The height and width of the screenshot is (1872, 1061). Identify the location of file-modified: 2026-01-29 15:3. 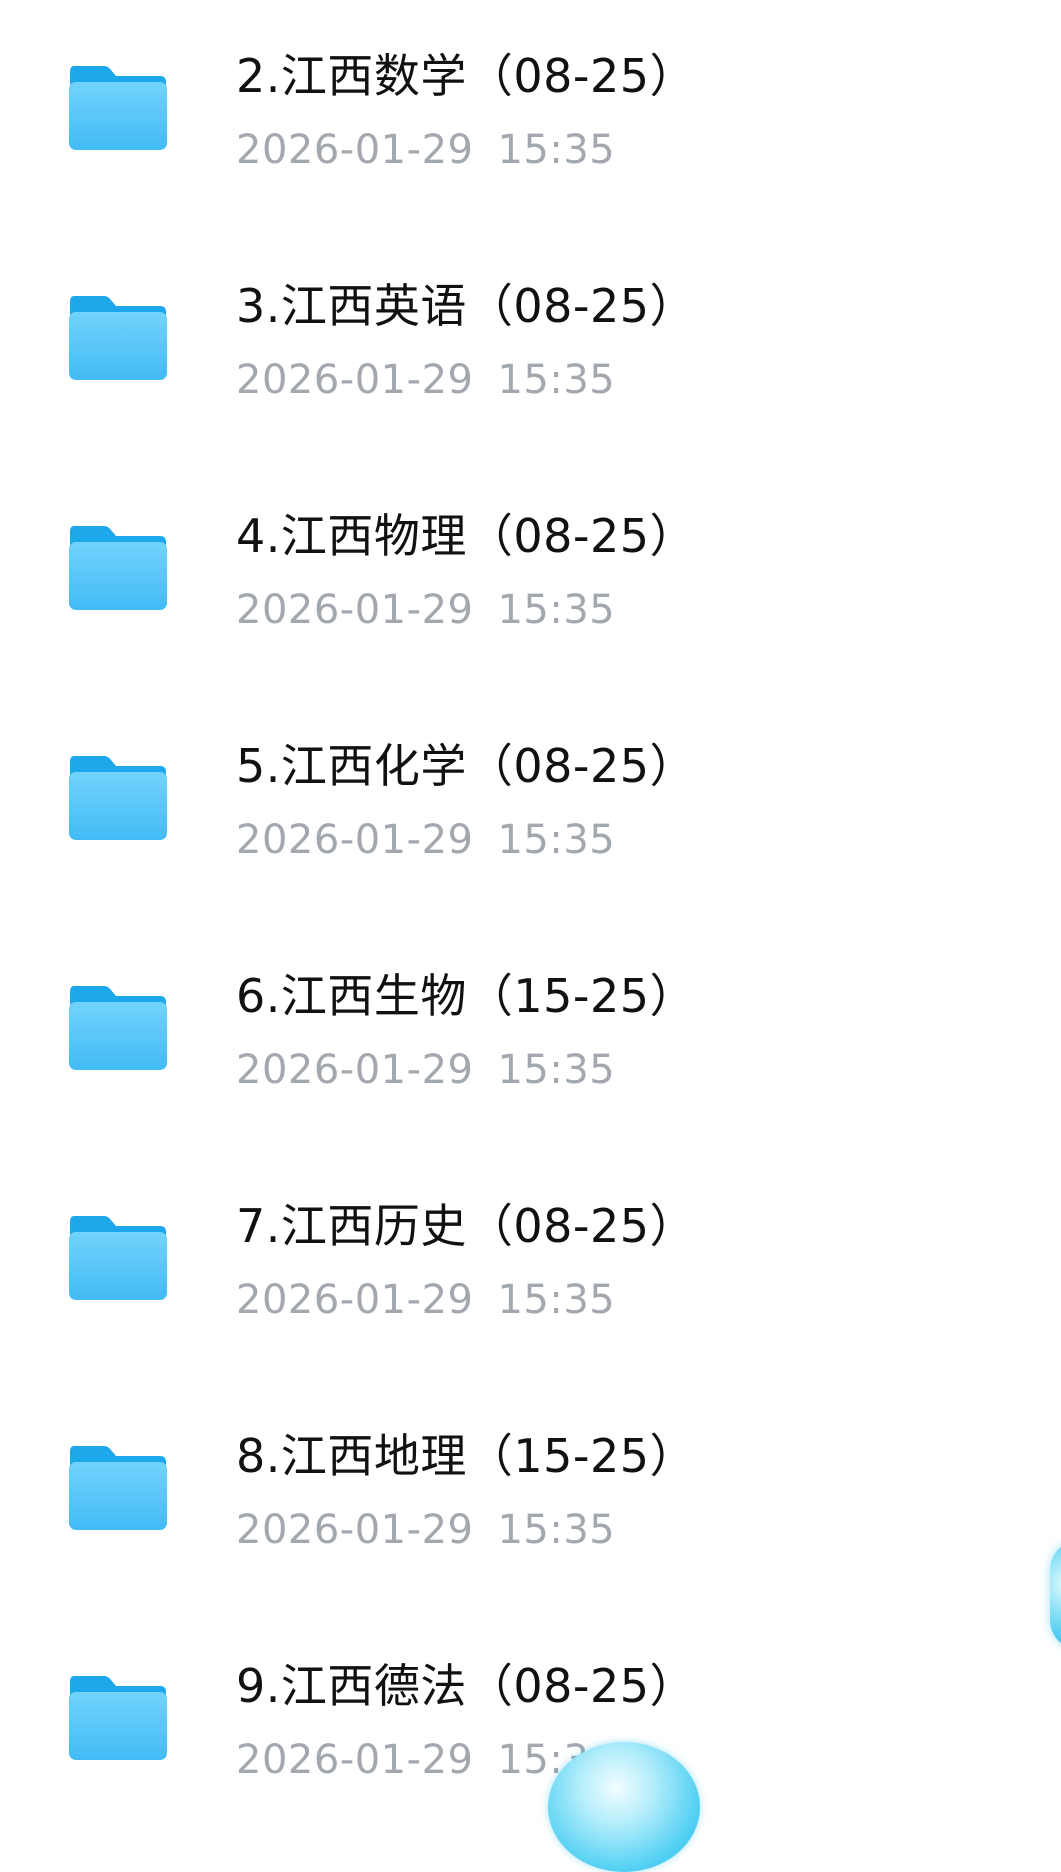
(412, 1760).